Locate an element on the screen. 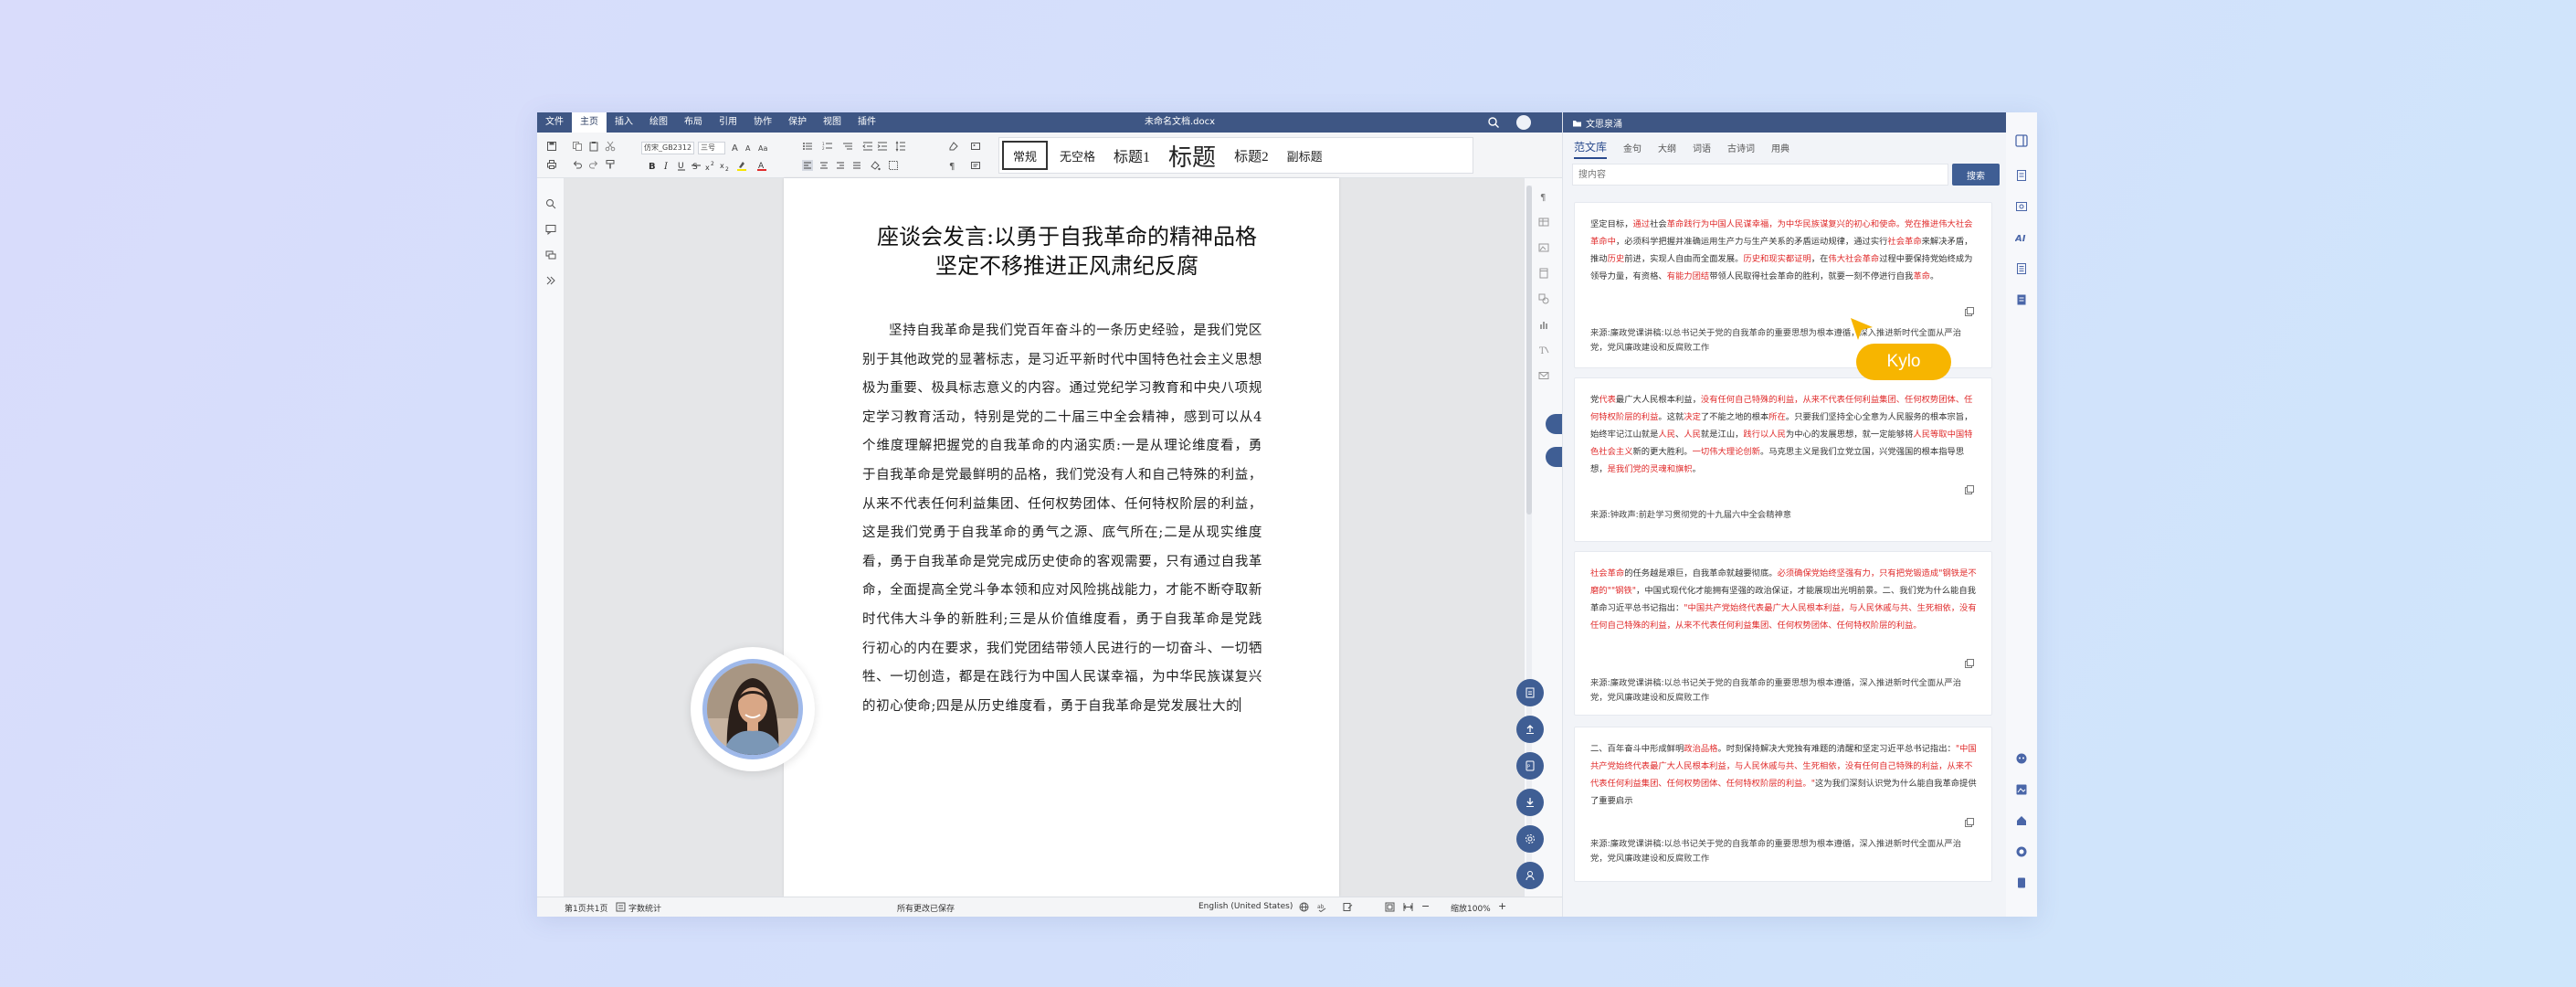 This screenshot has height=987, width=2576. ai-icon: AI is located at coordinates (2021, 237).